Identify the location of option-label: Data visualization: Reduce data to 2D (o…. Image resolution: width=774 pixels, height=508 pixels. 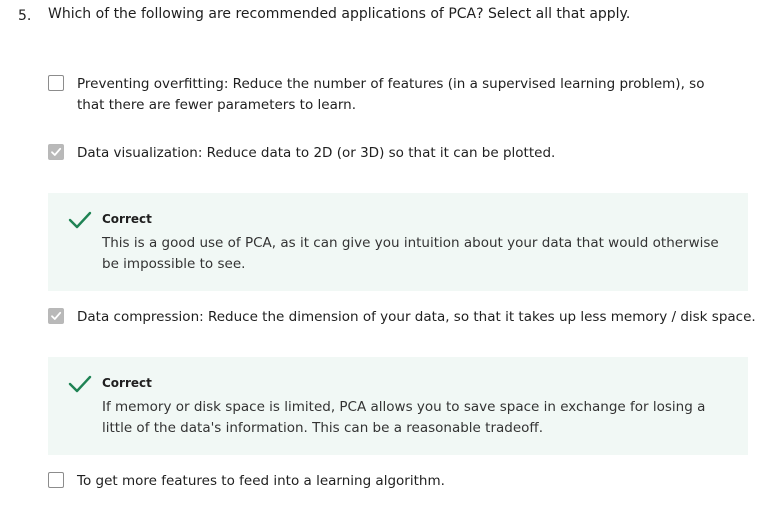
(316, 153).